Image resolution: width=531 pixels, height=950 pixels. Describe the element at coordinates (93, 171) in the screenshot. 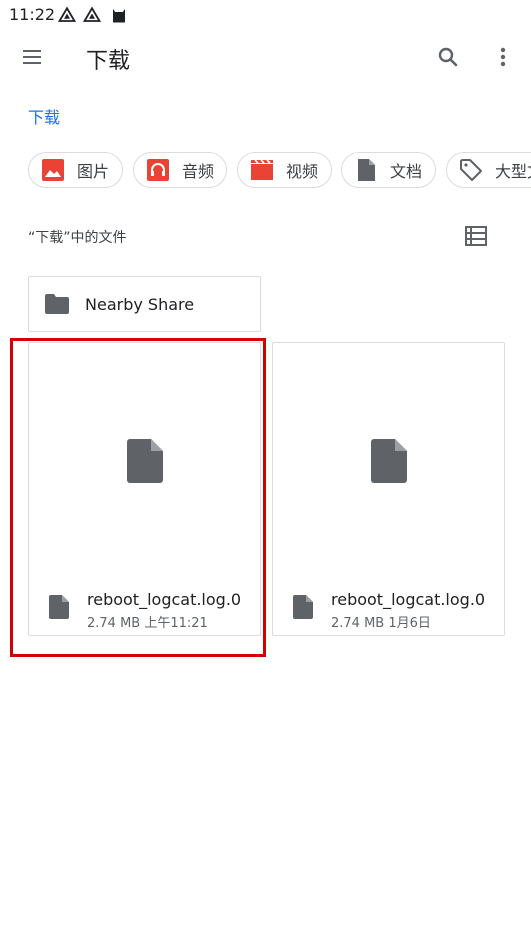

I see `chip-label: 图片` at that location.